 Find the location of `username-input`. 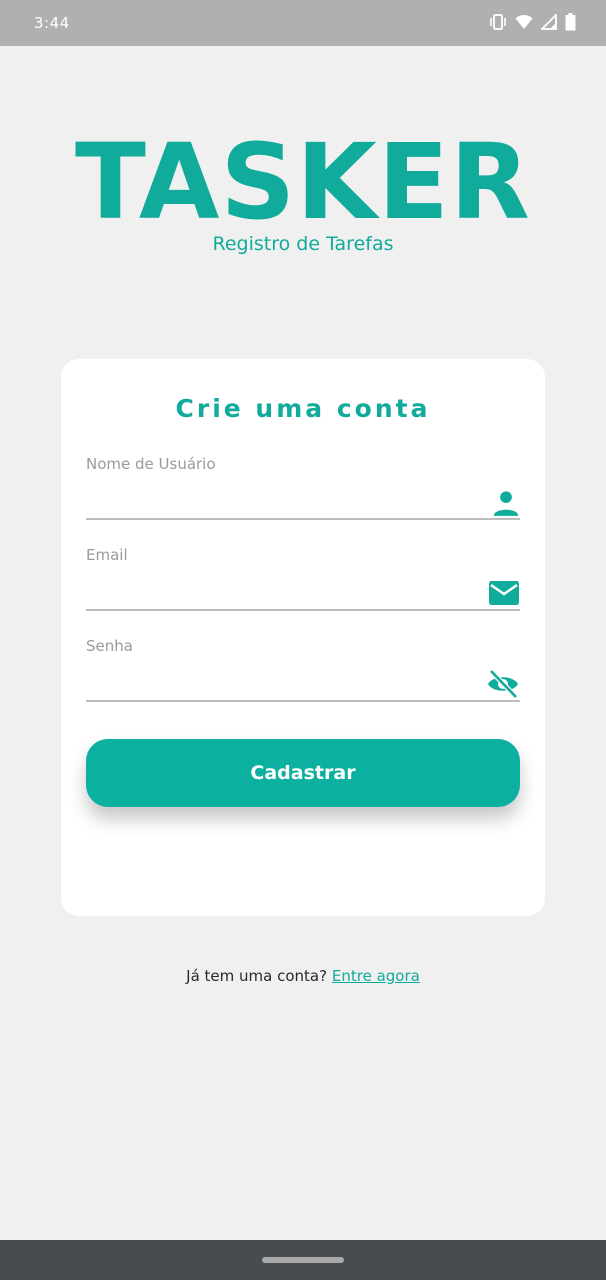

username-input is located at coordinates (281, 501).